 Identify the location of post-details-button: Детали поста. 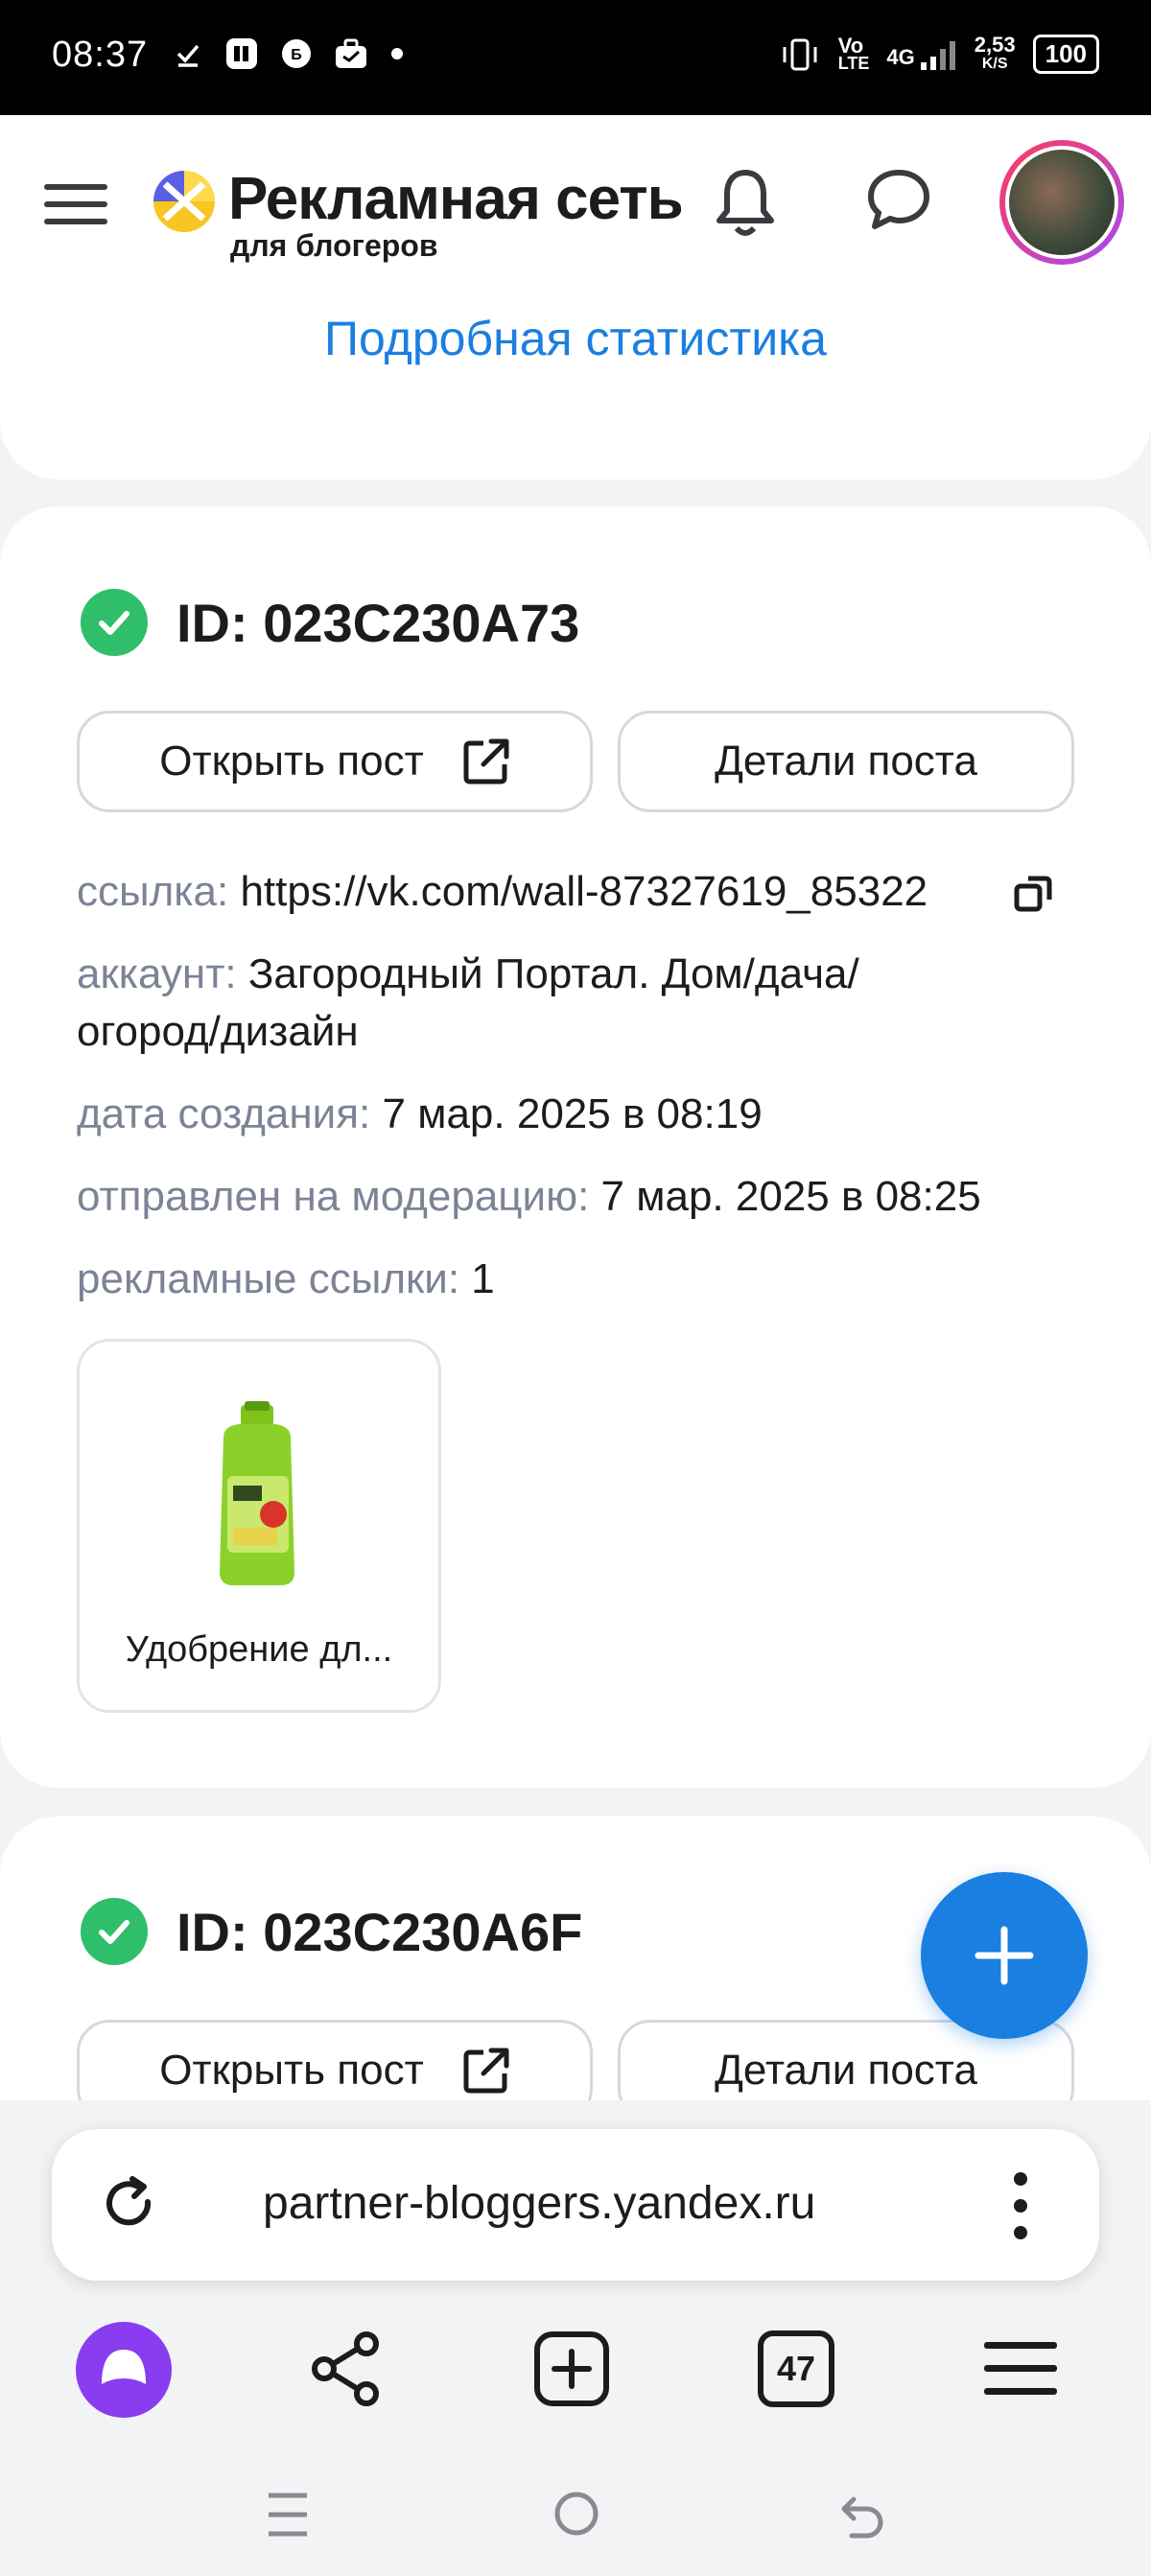
(846, 761).